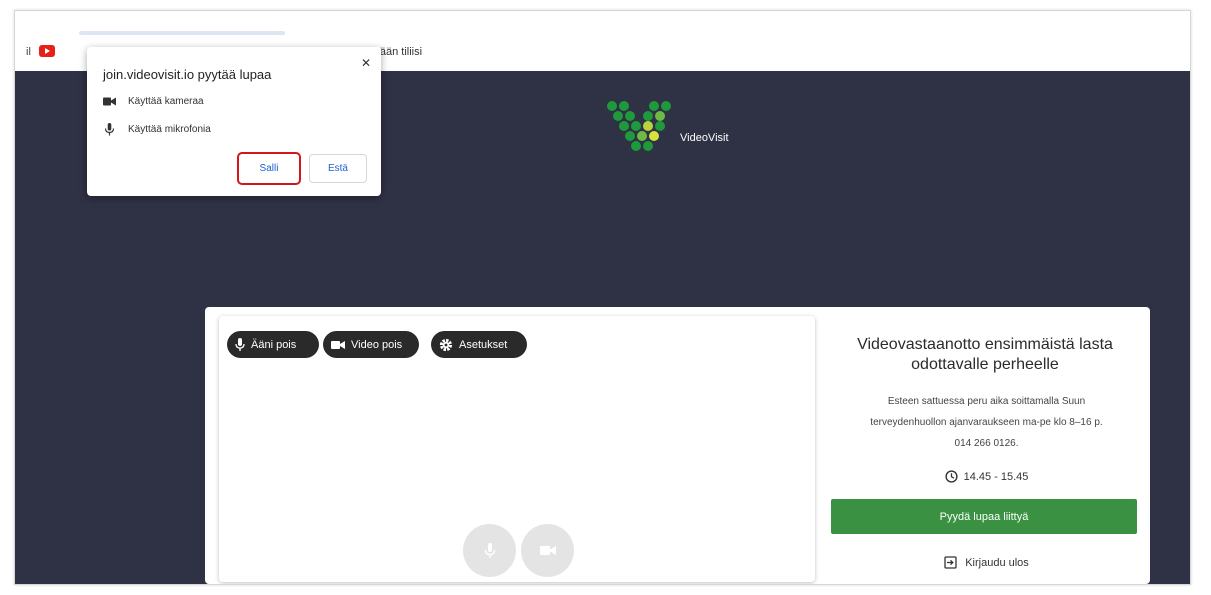  Describe the element at coordinates (47, 51) in the screenshot. I see `youtube-icon` at that location.